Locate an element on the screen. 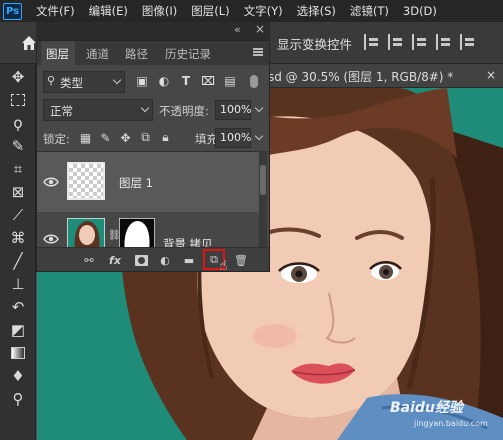  document-tab: sd @ 30.5% (图层 1, RGB/8#) * × is located at coordinates (385, 76).